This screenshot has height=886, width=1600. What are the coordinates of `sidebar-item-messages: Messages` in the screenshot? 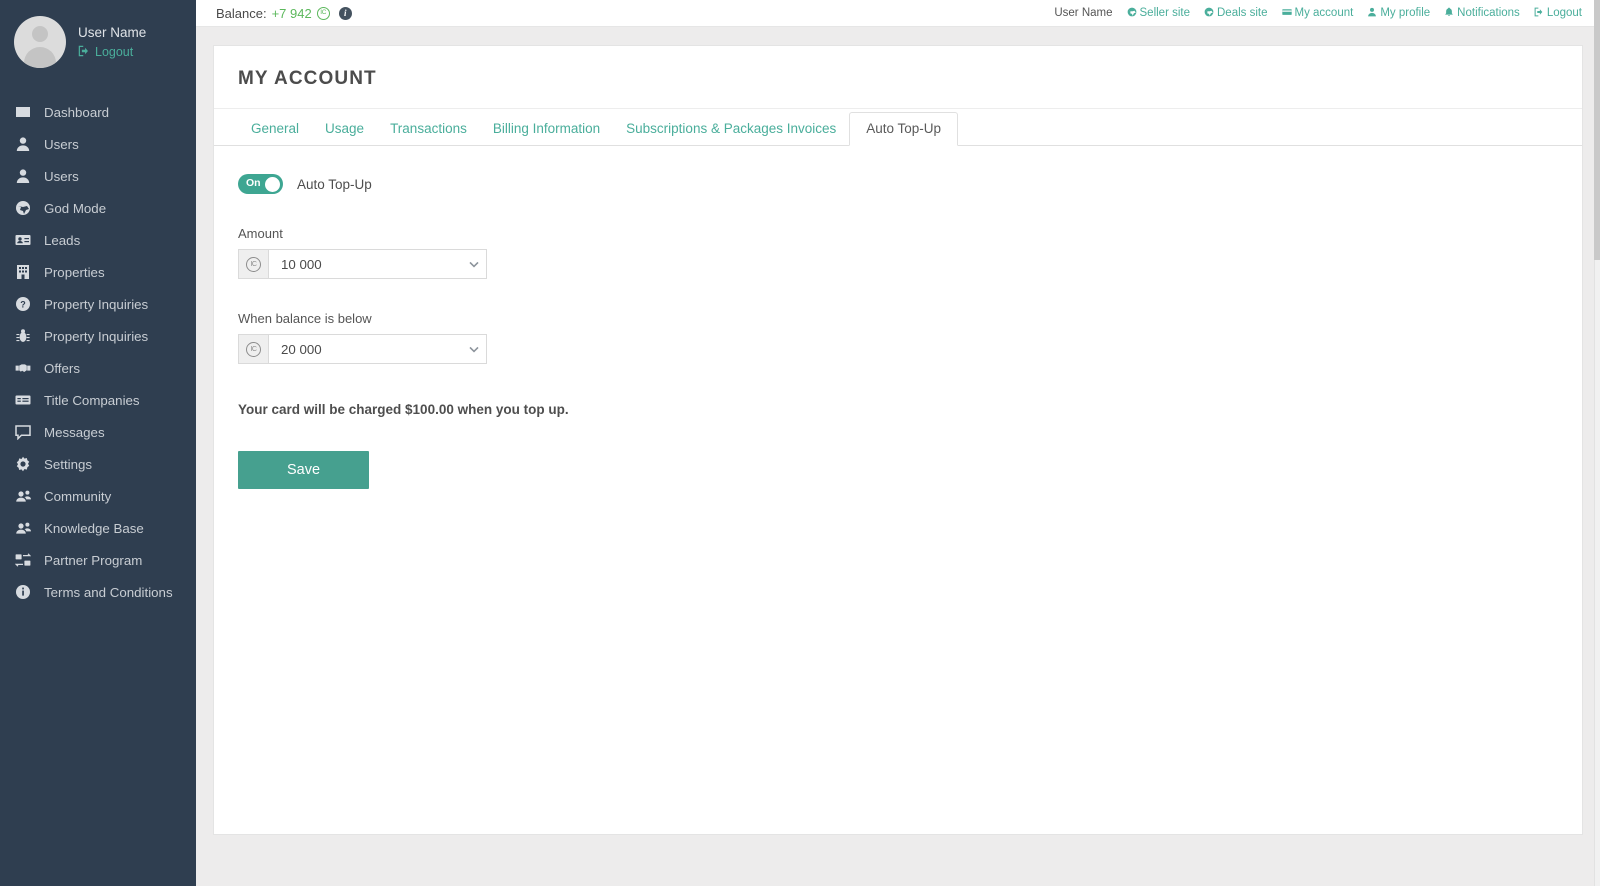 It's located at (98, 432).